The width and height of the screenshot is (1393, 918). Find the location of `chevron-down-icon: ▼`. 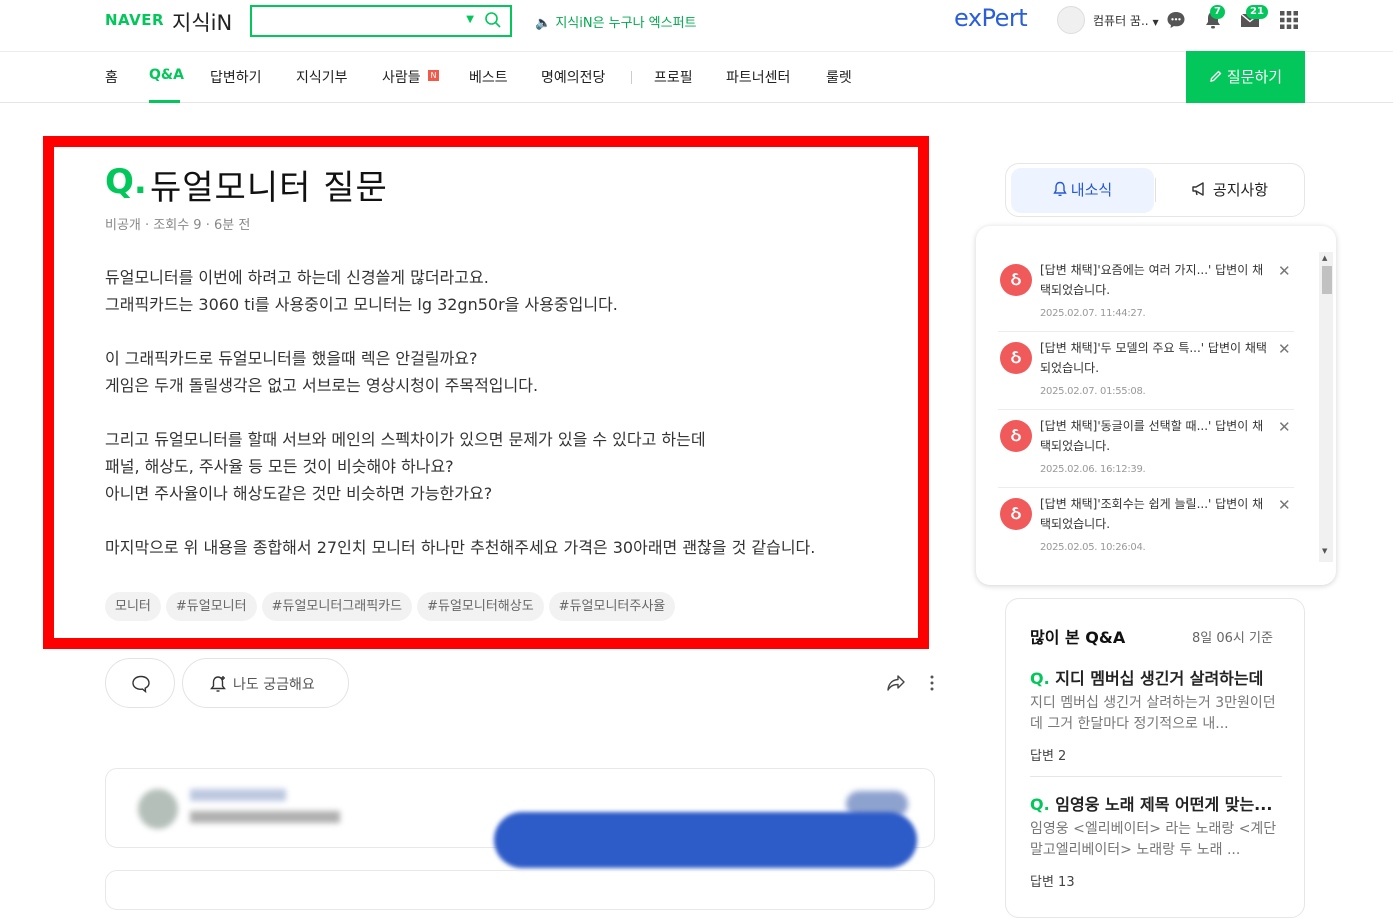

chevron-down-icon: ▼ is located at coordinates (470, 19).